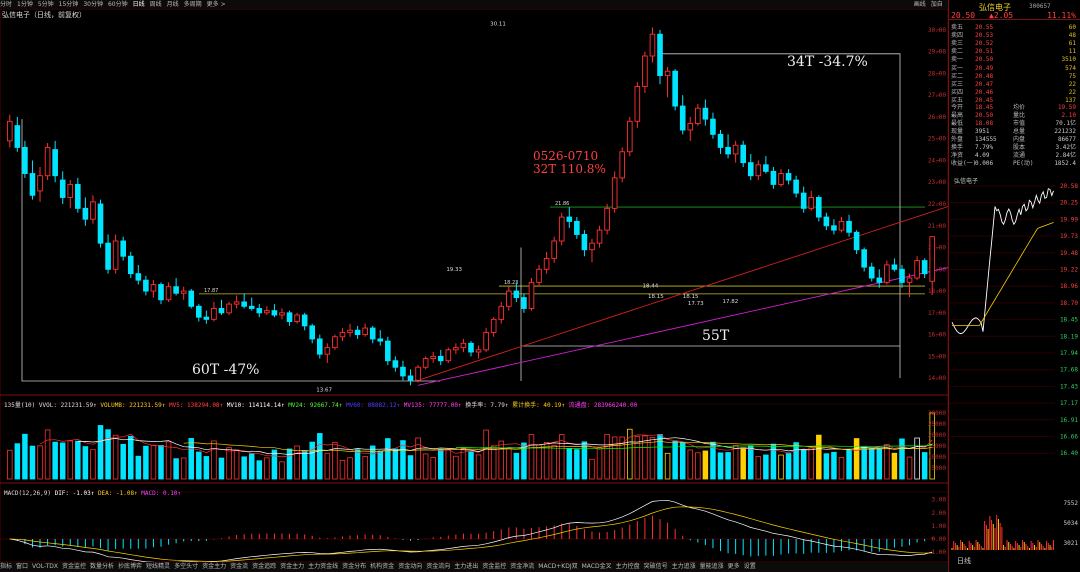  Describe the element at coordinates (597, 566) in the screenshot. I see `indicator-tab: MACD金叉` at that location.